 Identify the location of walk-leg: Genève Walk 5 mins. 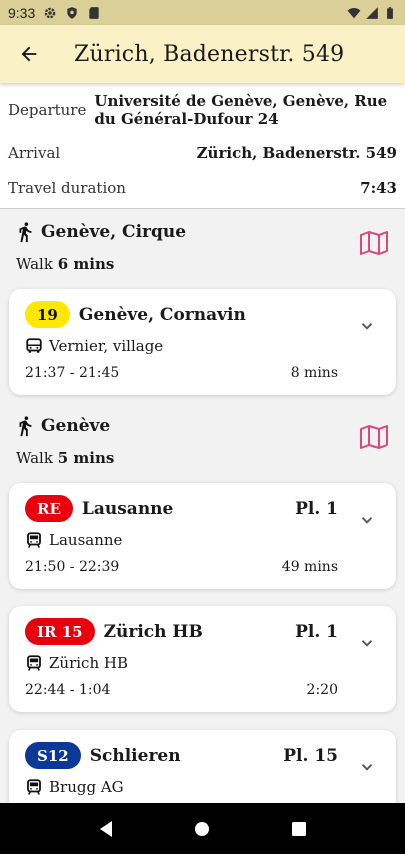
(202, 439).